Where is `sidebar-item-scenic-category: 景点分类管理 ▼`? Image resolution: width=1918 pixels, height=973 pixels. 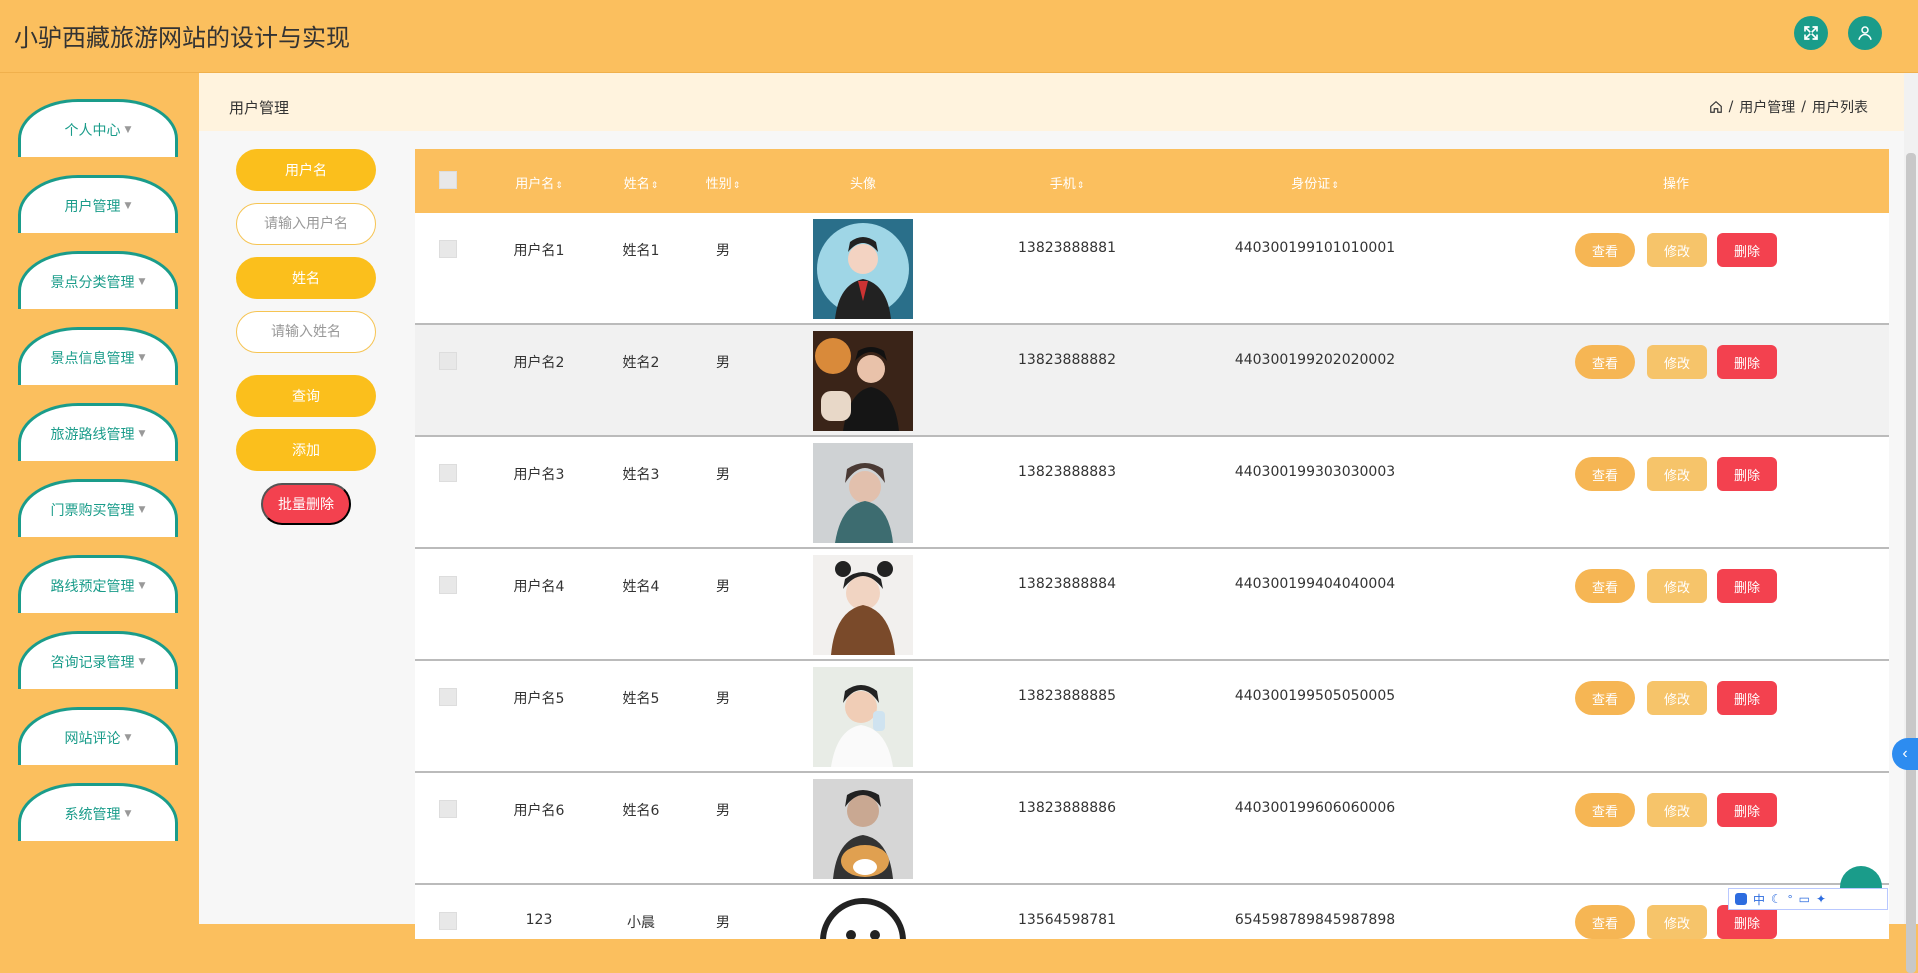
sidebar-item-scenic-category: 景点分类管理 ▼ is located at coordinates (98, 280).